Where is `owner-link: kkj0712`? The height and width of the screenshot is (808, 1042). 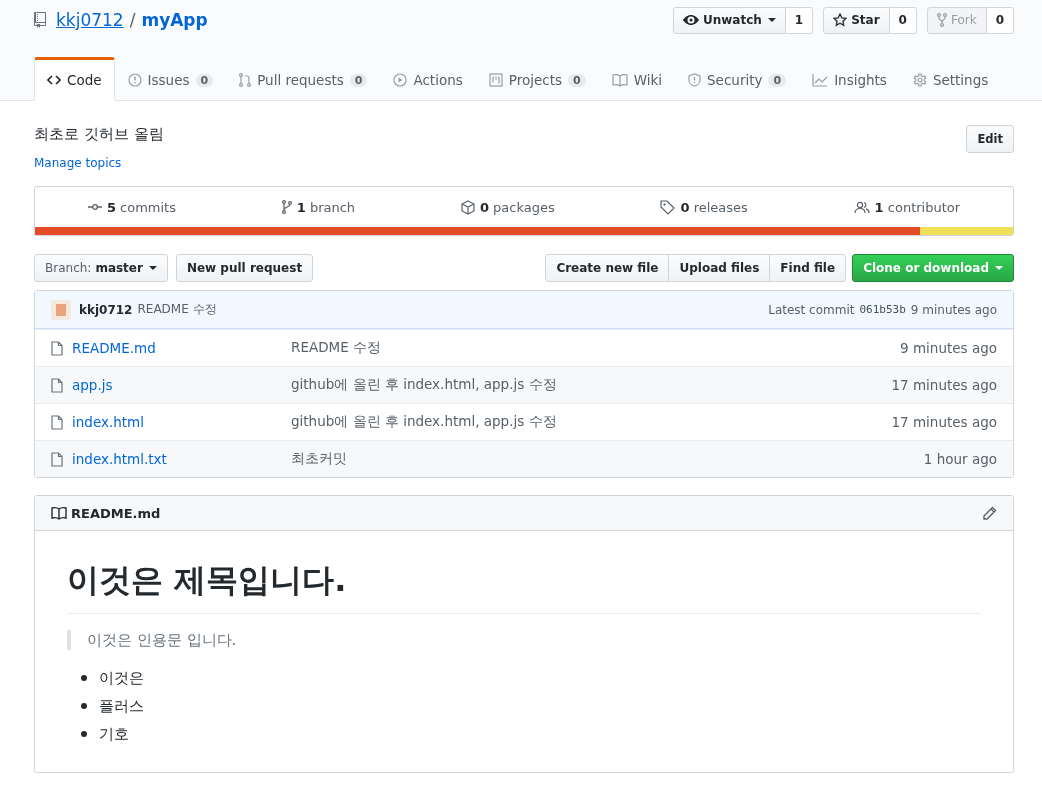 owner-link: kkj0712 is located at coordinates (90, 20).